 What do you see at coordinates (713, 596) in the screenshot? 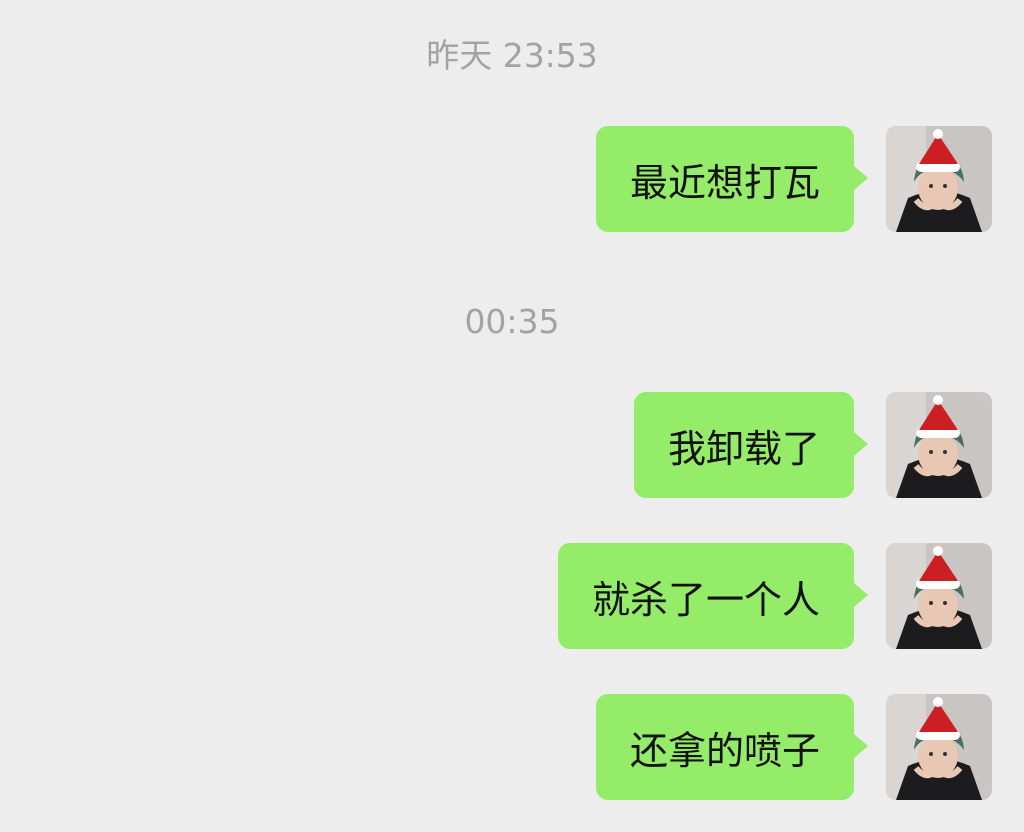
I see `message-bubble: 就杀了一个人` at bounding box center [713, 596].